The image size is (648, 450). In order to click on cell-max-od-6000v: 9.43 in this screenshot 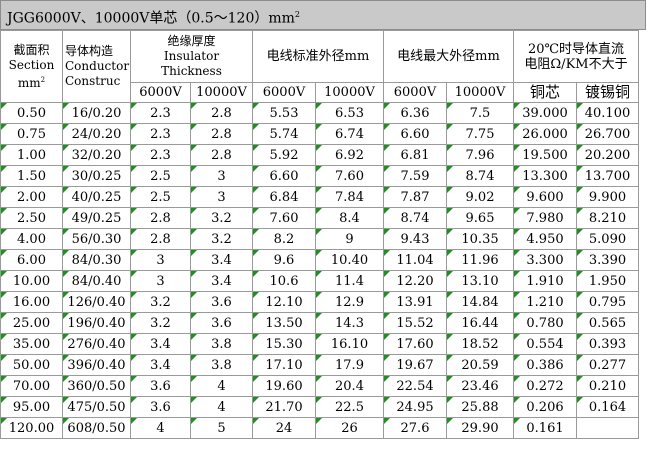, I will do `click(415, 239)`.